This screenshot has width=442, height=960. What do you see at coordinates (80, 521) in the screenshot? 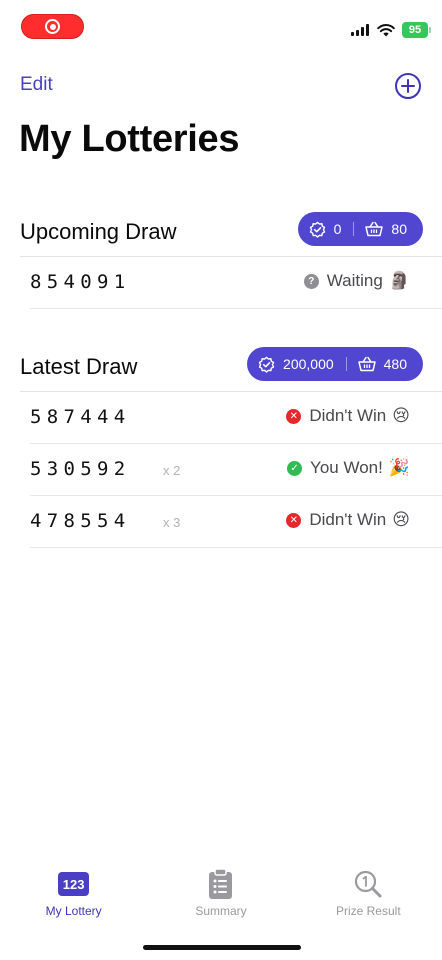
I see `ticket-number: 478554` at bounding box center [80, 521].